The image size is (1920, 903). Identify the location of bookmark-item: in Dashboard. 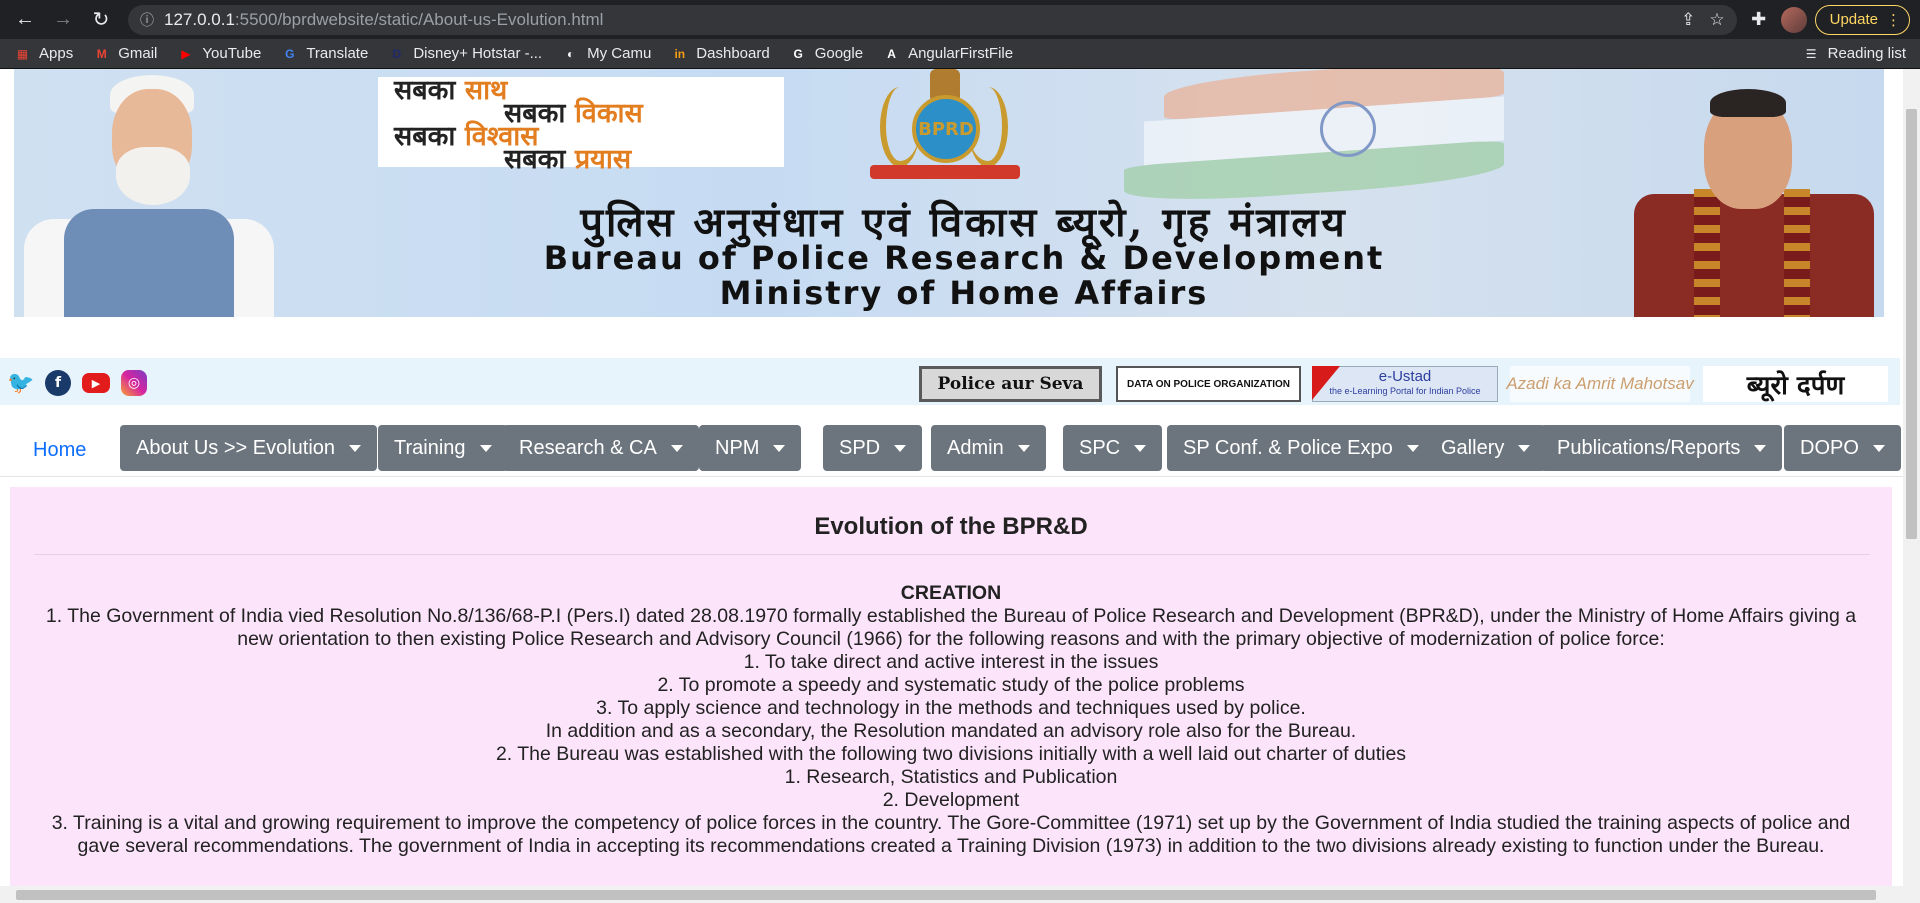
(720, 53).